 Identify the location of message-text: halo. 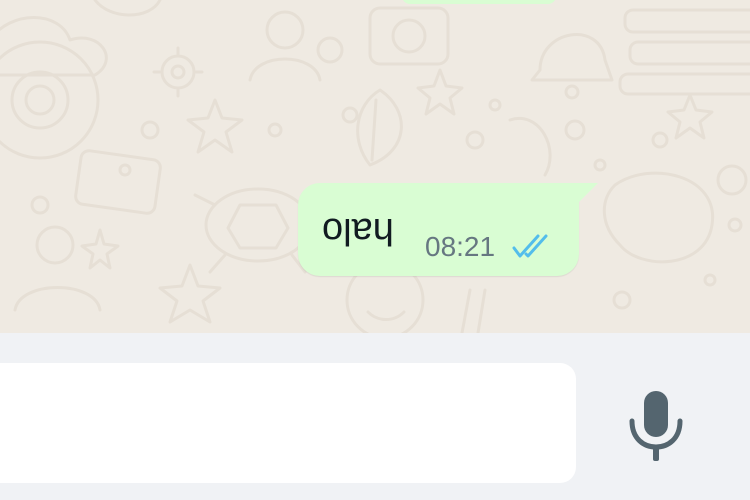
(358, 231).